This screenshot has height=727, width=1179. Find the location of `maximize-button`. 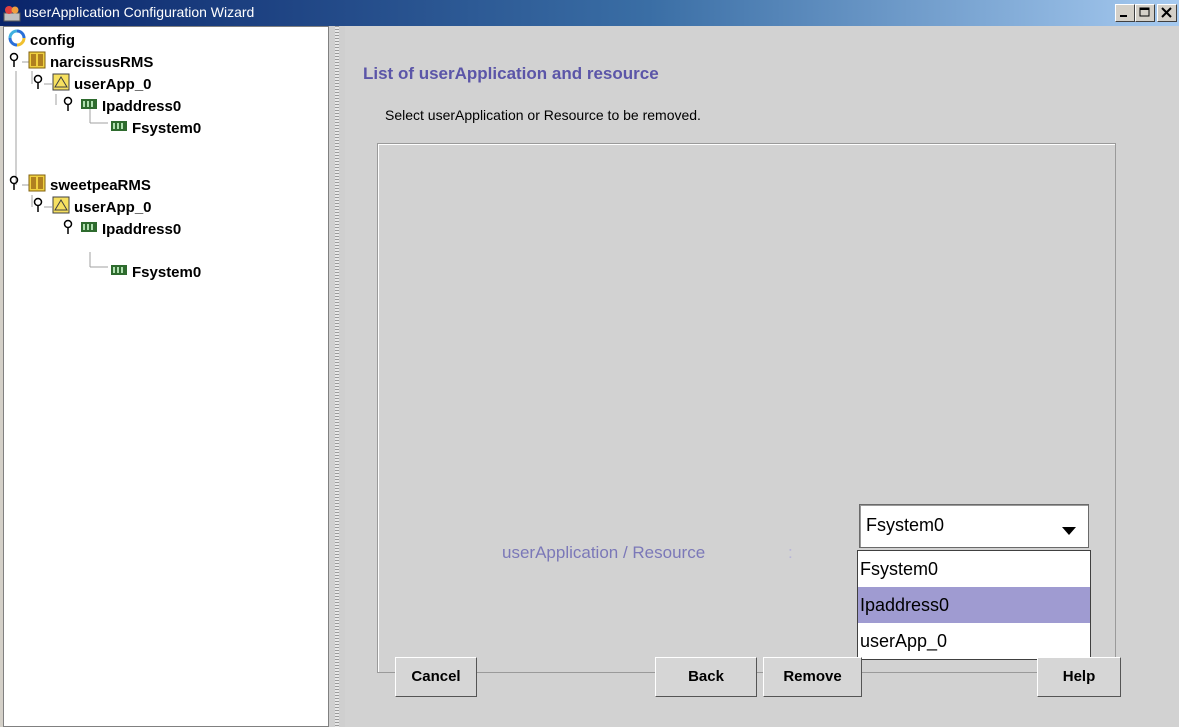

maximize-button is located at coordinates (1145, 13).